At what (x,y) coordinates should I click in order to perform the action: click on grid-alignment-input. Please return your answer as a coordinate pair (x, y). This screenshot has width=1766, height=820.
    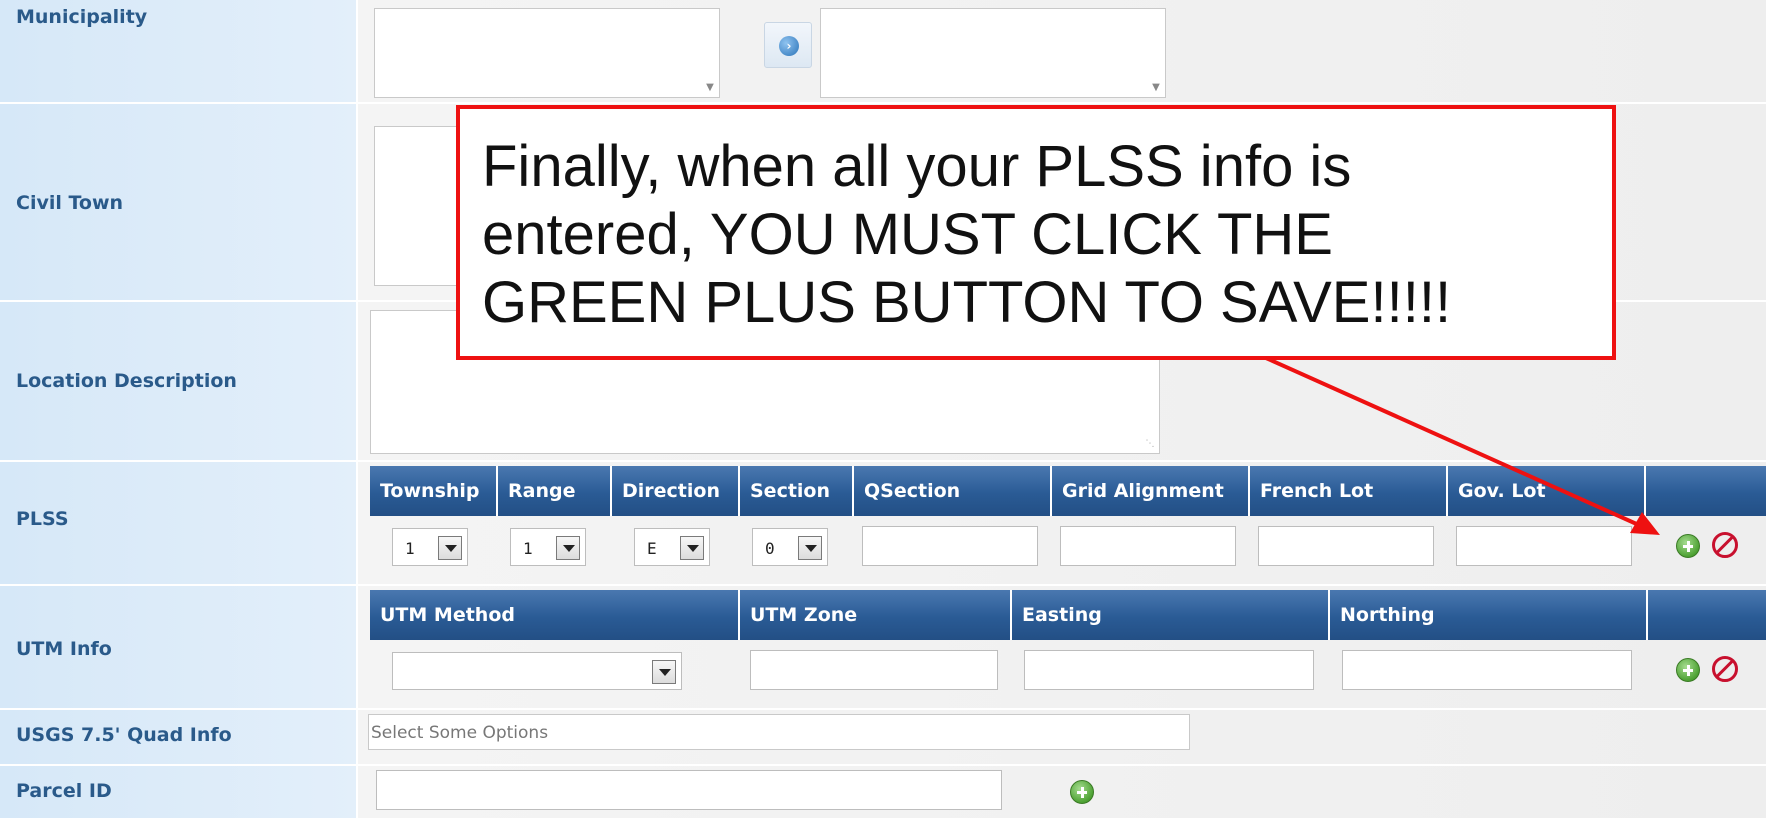
    Looking at the image, I should click on (1148, 546).